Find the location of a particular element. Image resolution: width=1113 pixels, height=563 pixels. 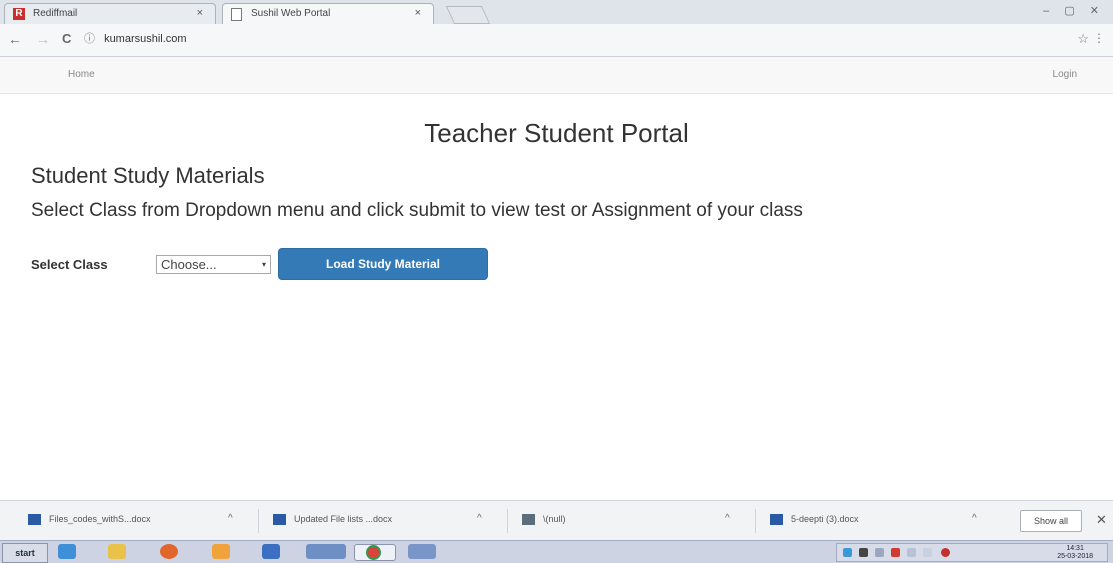

os-taskbar: start 14:31 25-03-2018 is located at coordinates (556, 551).